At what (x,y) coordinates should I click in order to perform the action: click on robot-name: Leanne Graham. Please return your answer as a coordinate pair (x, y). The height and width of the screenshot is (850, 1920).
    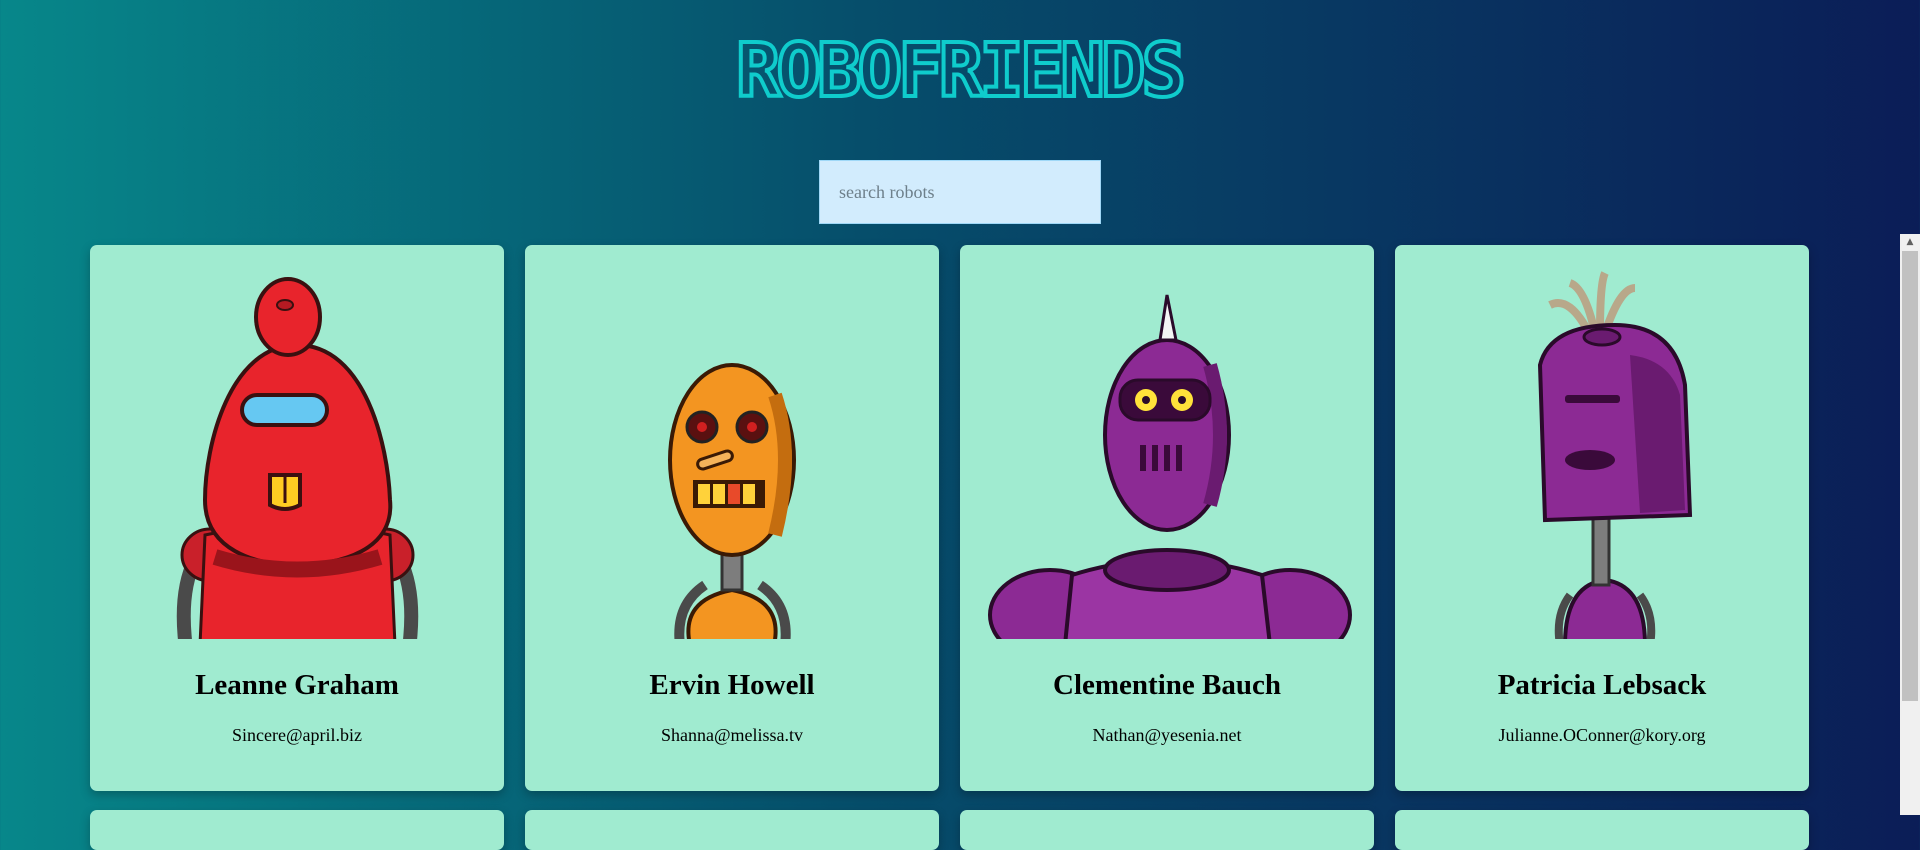
    Looking at the image, I should click on (297, 685).